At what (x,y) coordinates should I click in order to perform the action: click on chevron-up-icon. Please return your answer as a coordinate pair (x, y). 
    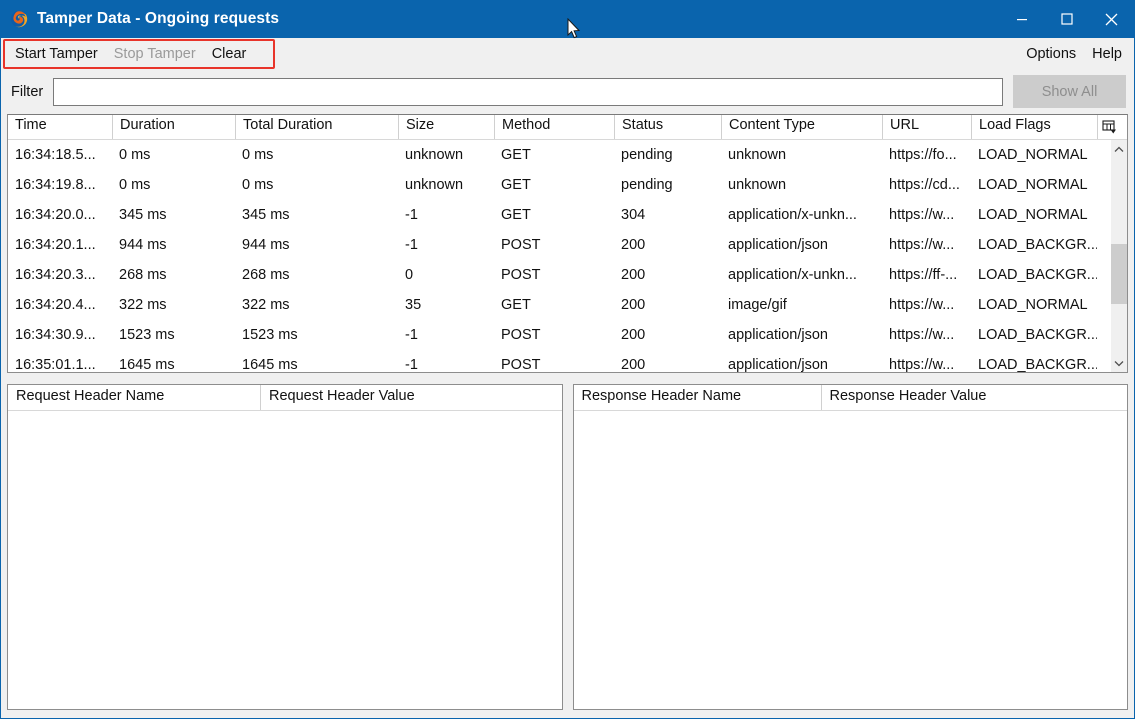
    Looking at the image, I should click on (1119, 149).